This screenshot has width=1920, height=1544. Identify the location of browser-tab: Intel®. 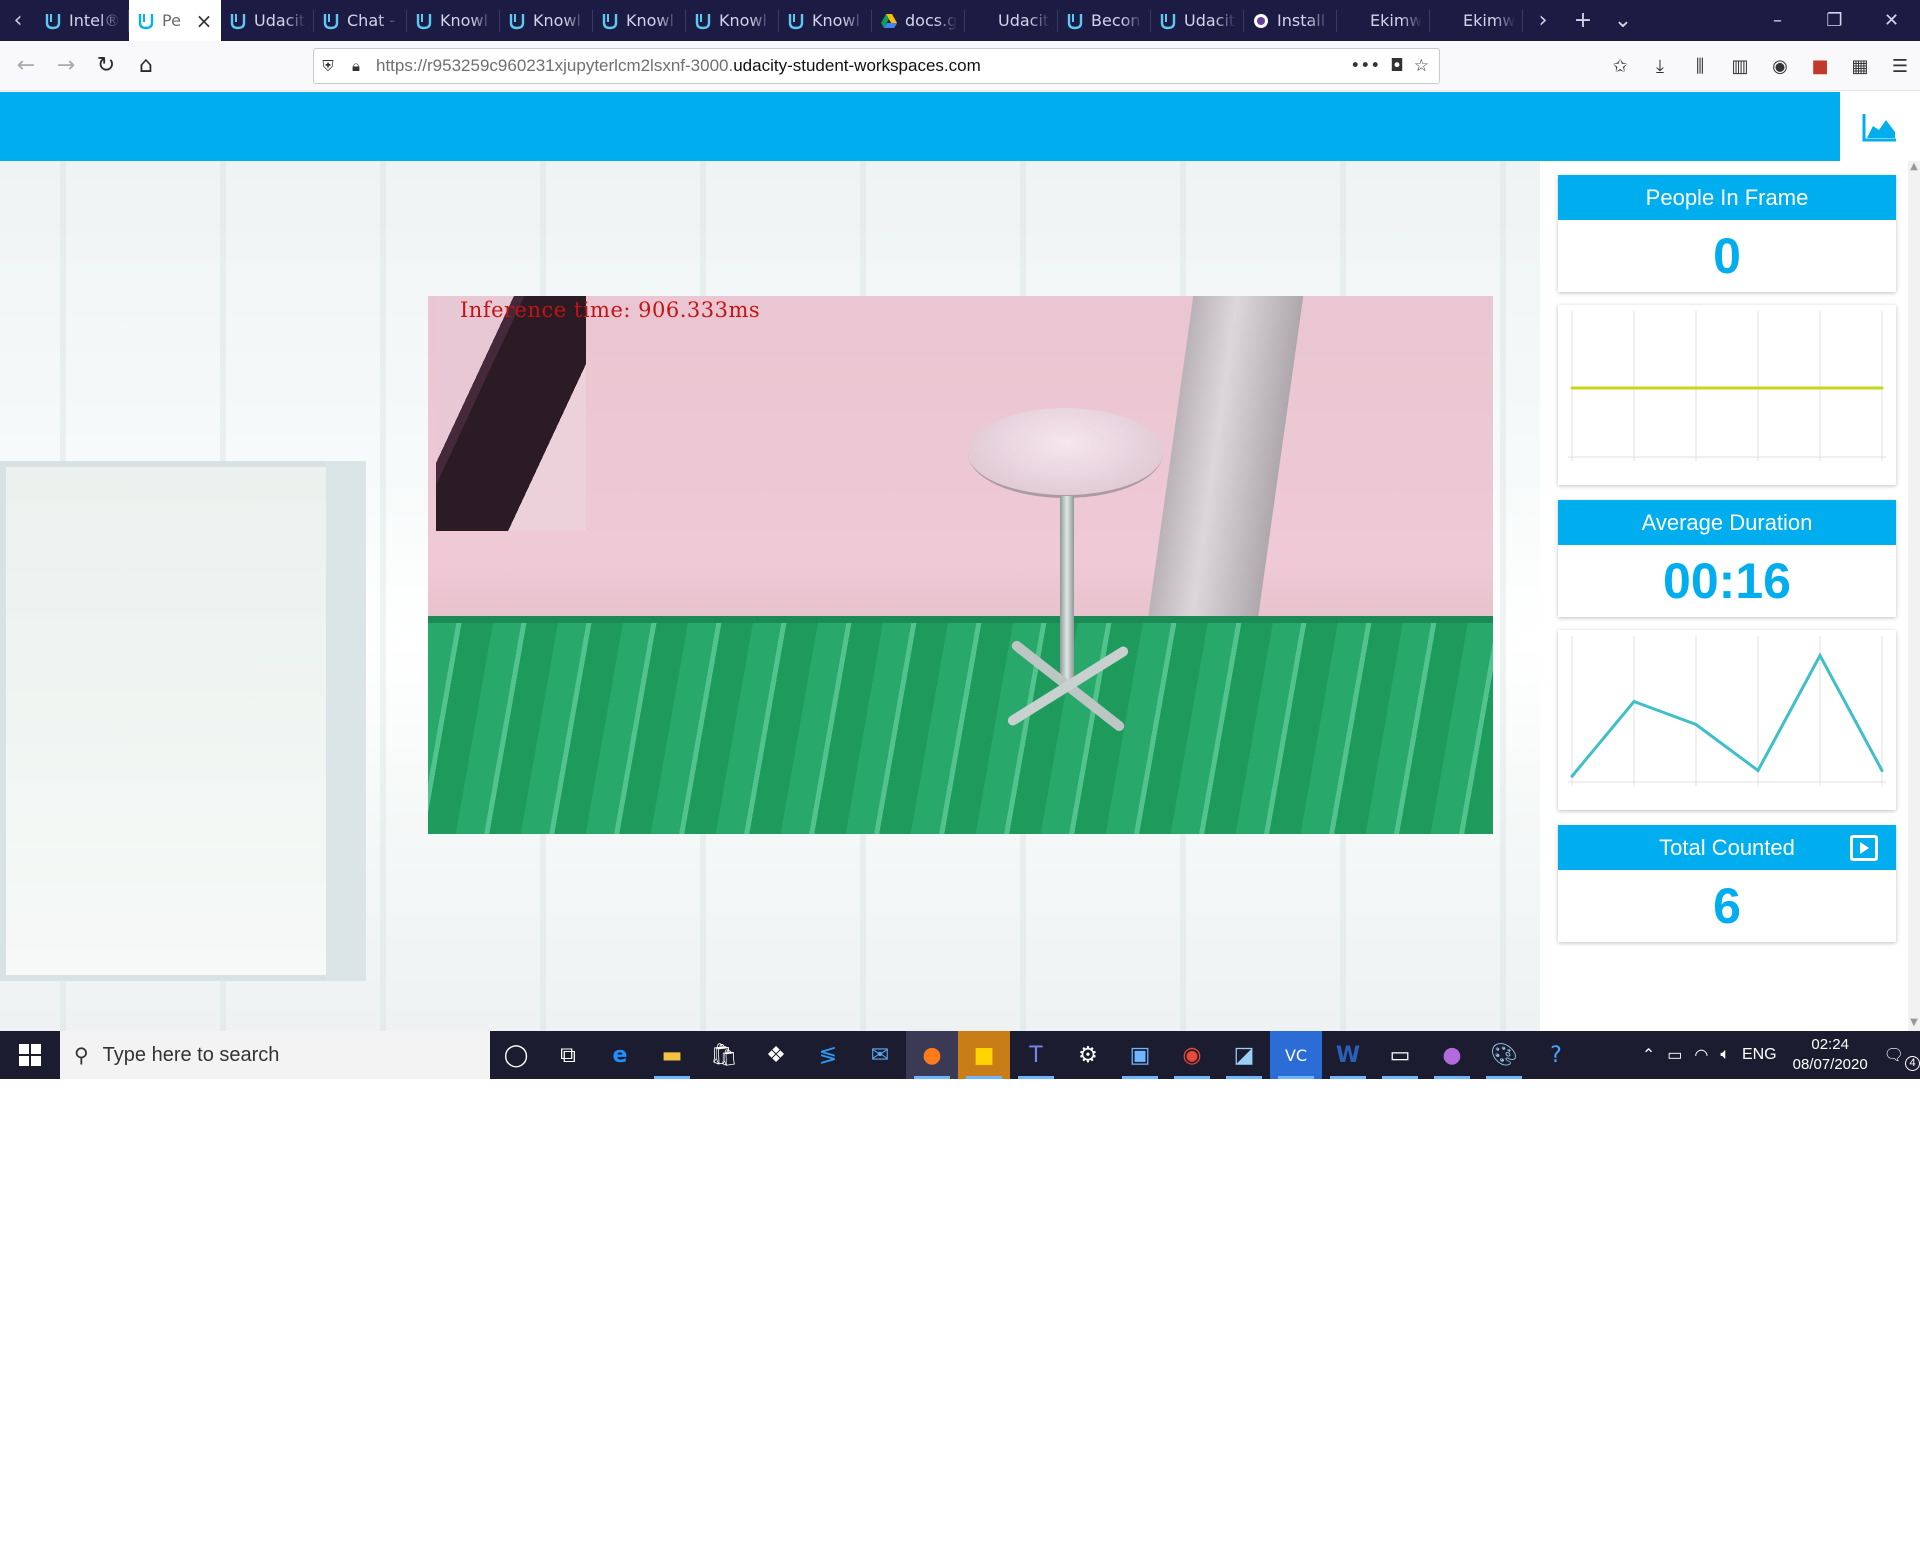
(82, 20).